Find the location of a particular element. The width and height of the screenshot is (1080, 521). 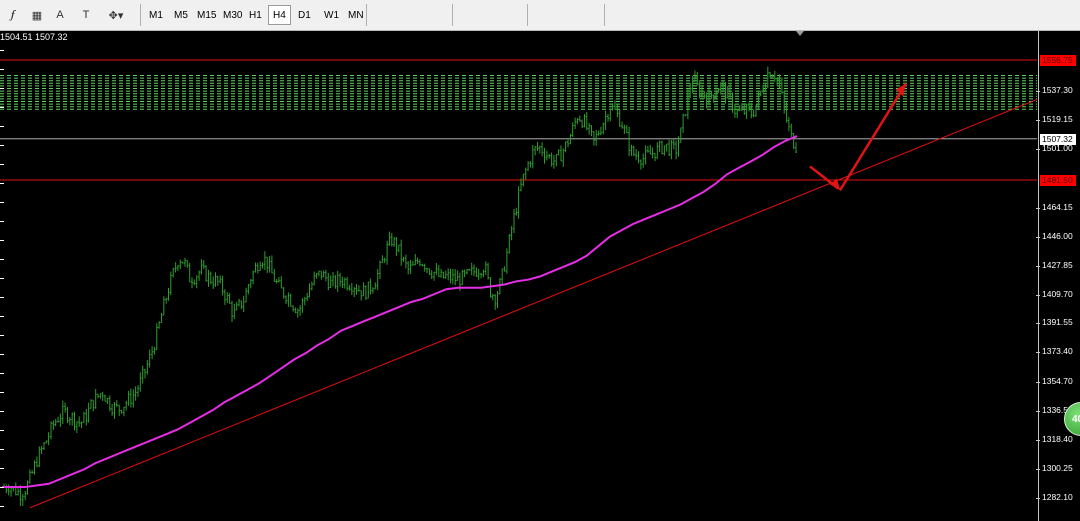

level-price-label: 1481.50 is located at coordinates (1058, 180).